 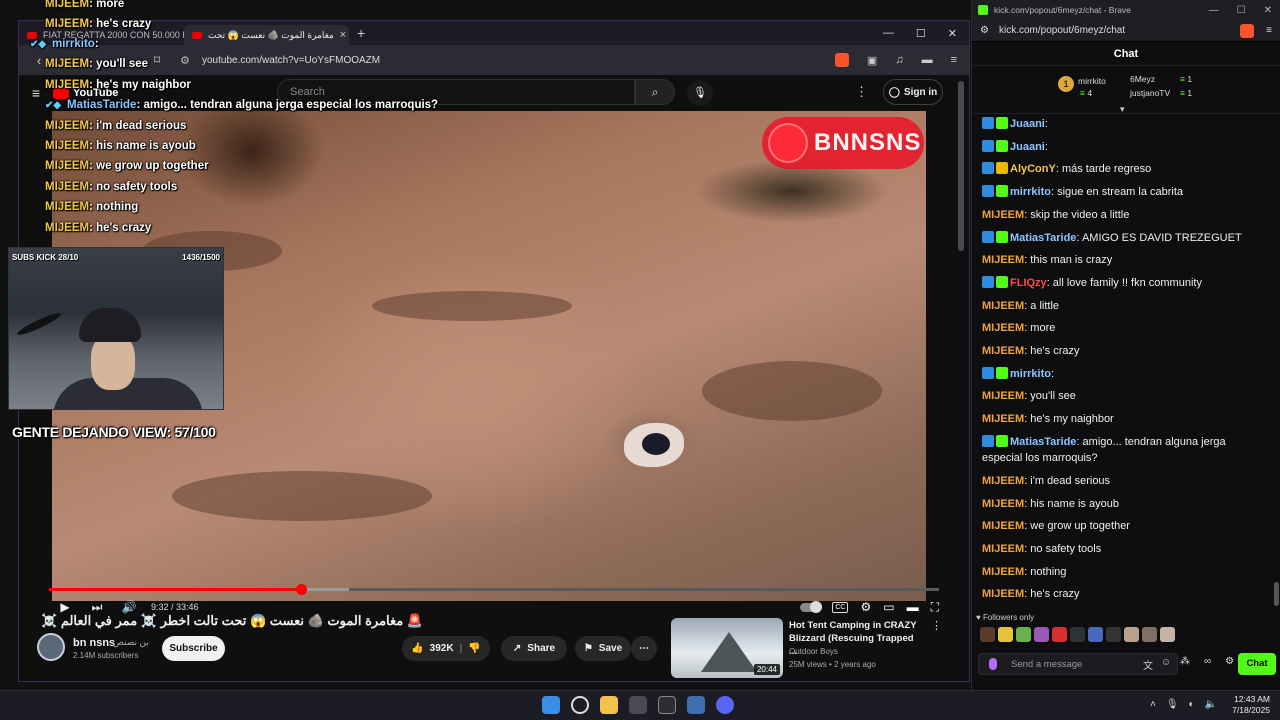 I want to click on gifter-name: justjanoTV, so click(x=1150, y=93).